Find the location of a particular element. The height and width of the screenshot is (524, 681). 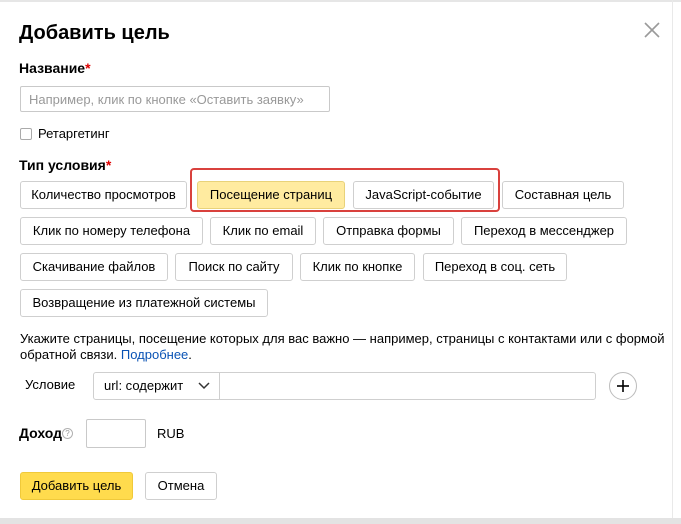

match-type-value: url: содержит is located at coordinates (144, 385).